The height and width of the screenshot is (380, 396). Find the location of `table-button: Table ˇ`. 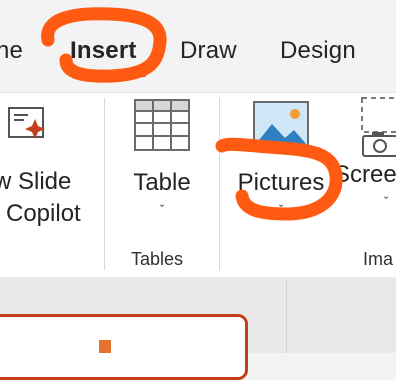

table-button: Table ˇ is located at coordinates (162, 157).